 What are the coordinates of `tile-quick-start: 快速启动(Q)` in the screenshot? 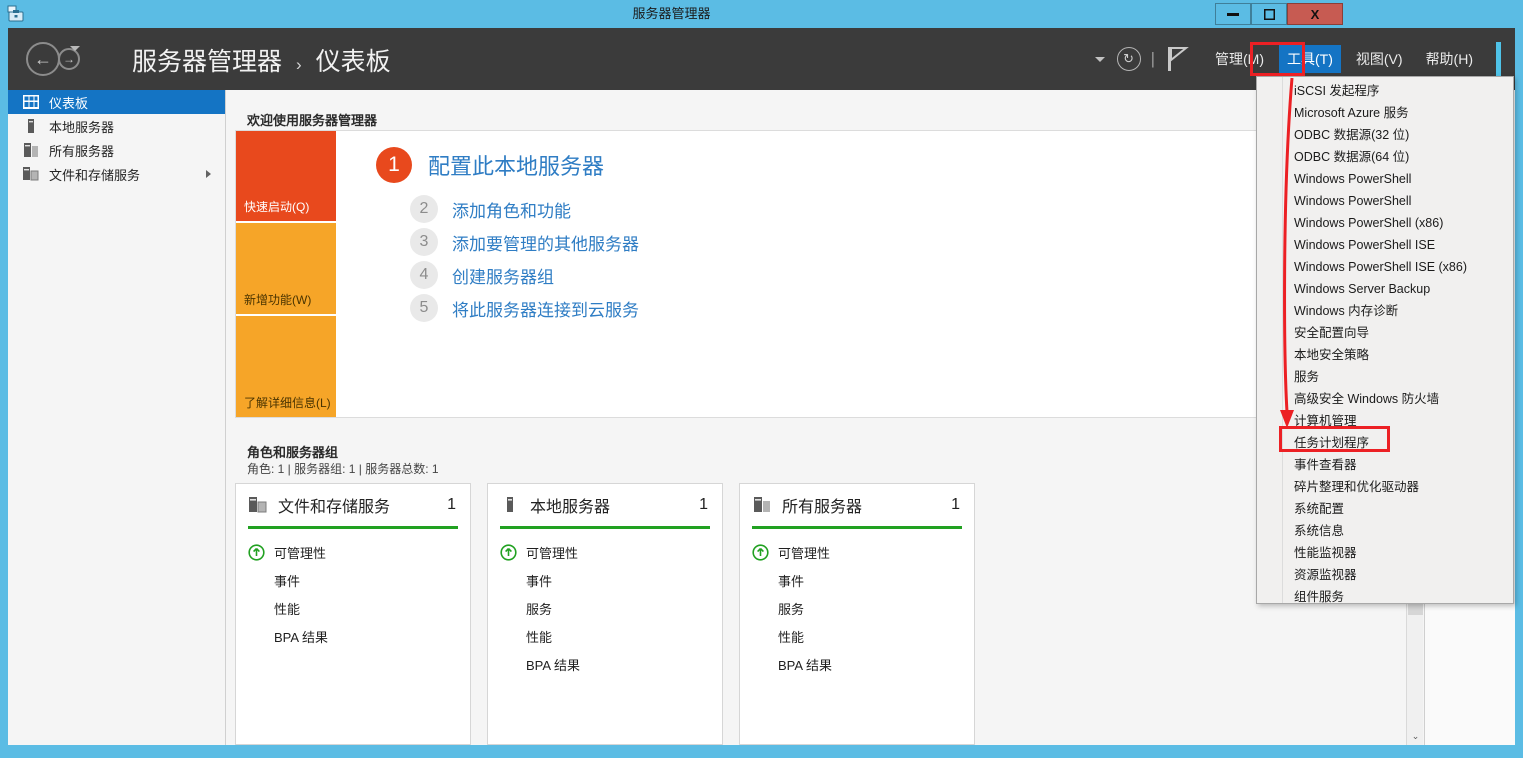 It's located at (286, 176).